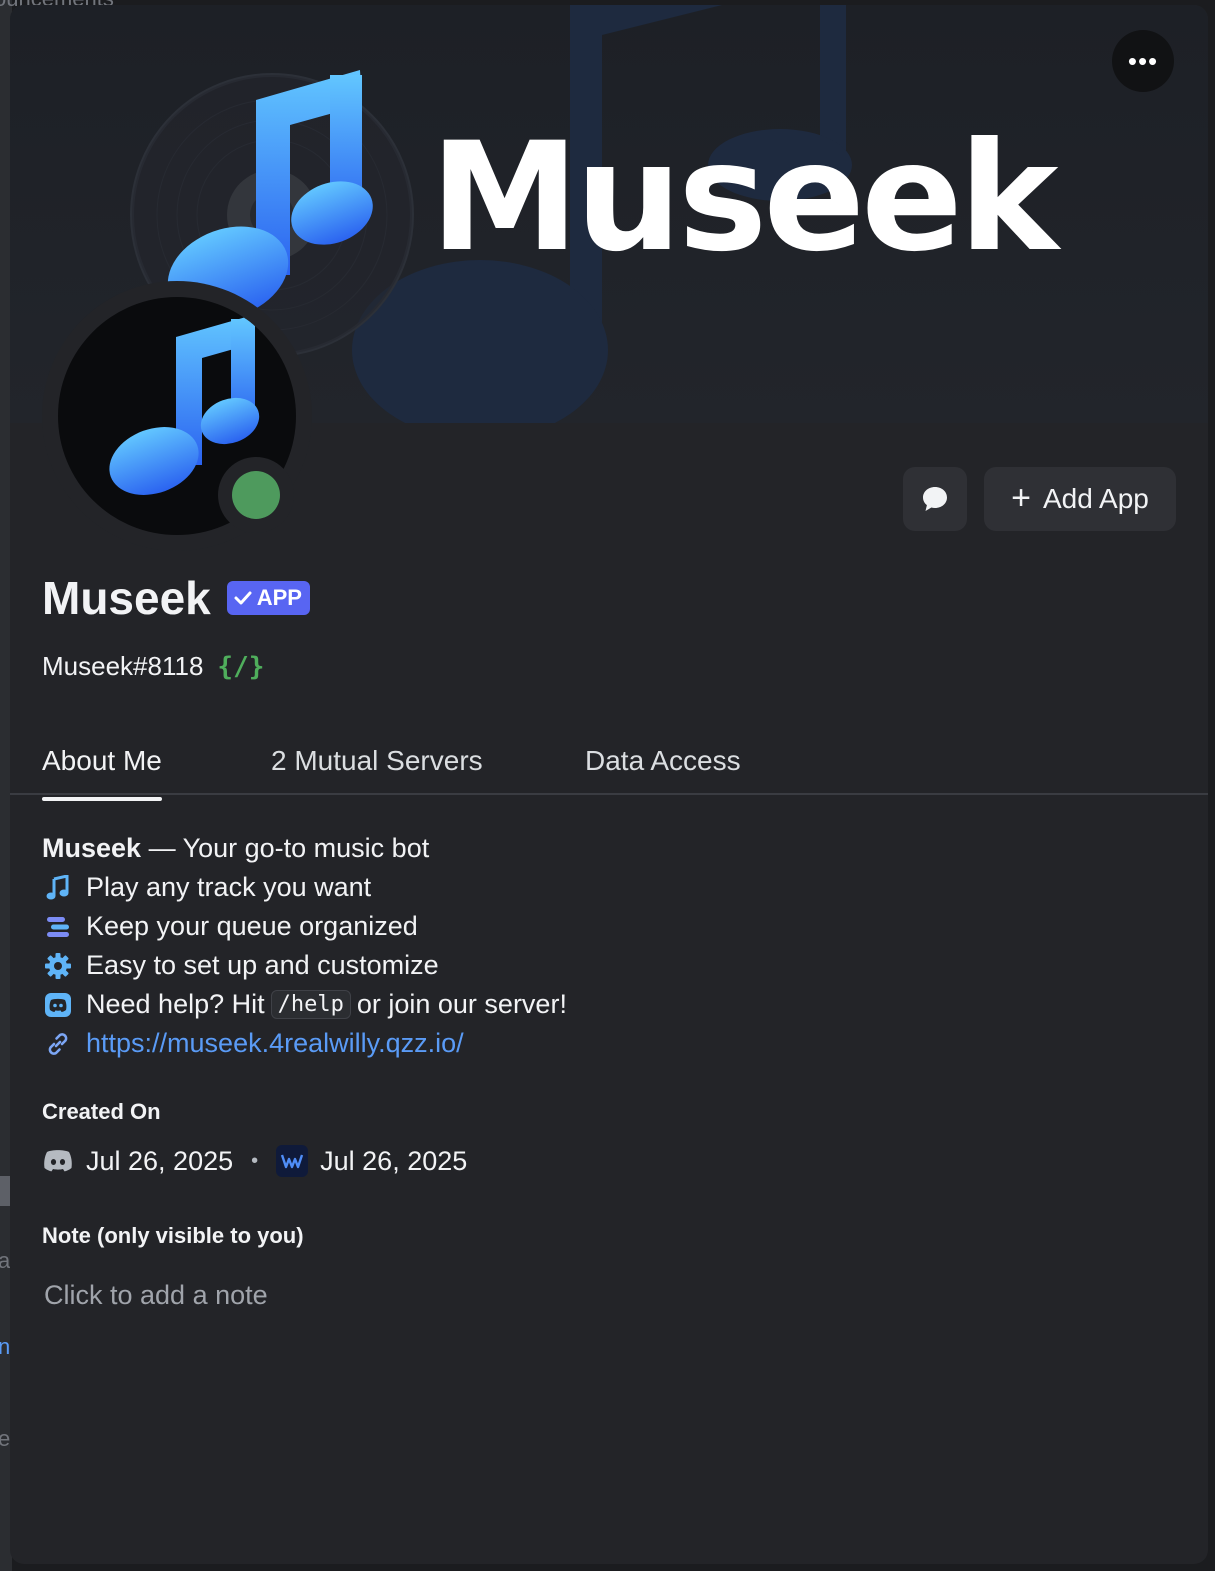 This screenshot has width=1215, height=1571. Describe the element at coordinates (5, 1191) in the screenshot. I see `background-marker` at that location.